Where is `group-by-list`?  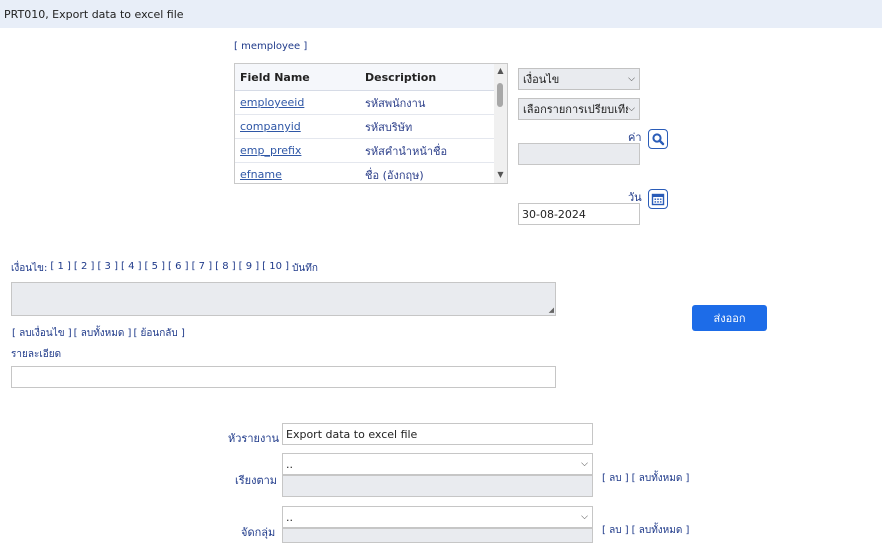 group-by-list is located at coordinates (437, 535).